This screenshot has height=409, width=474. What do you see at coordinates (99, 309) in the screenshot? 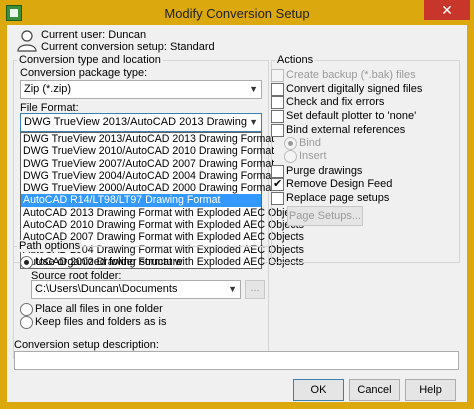
I see `place-all-label: Place all files in one folder` at bounding box center [99, 309].